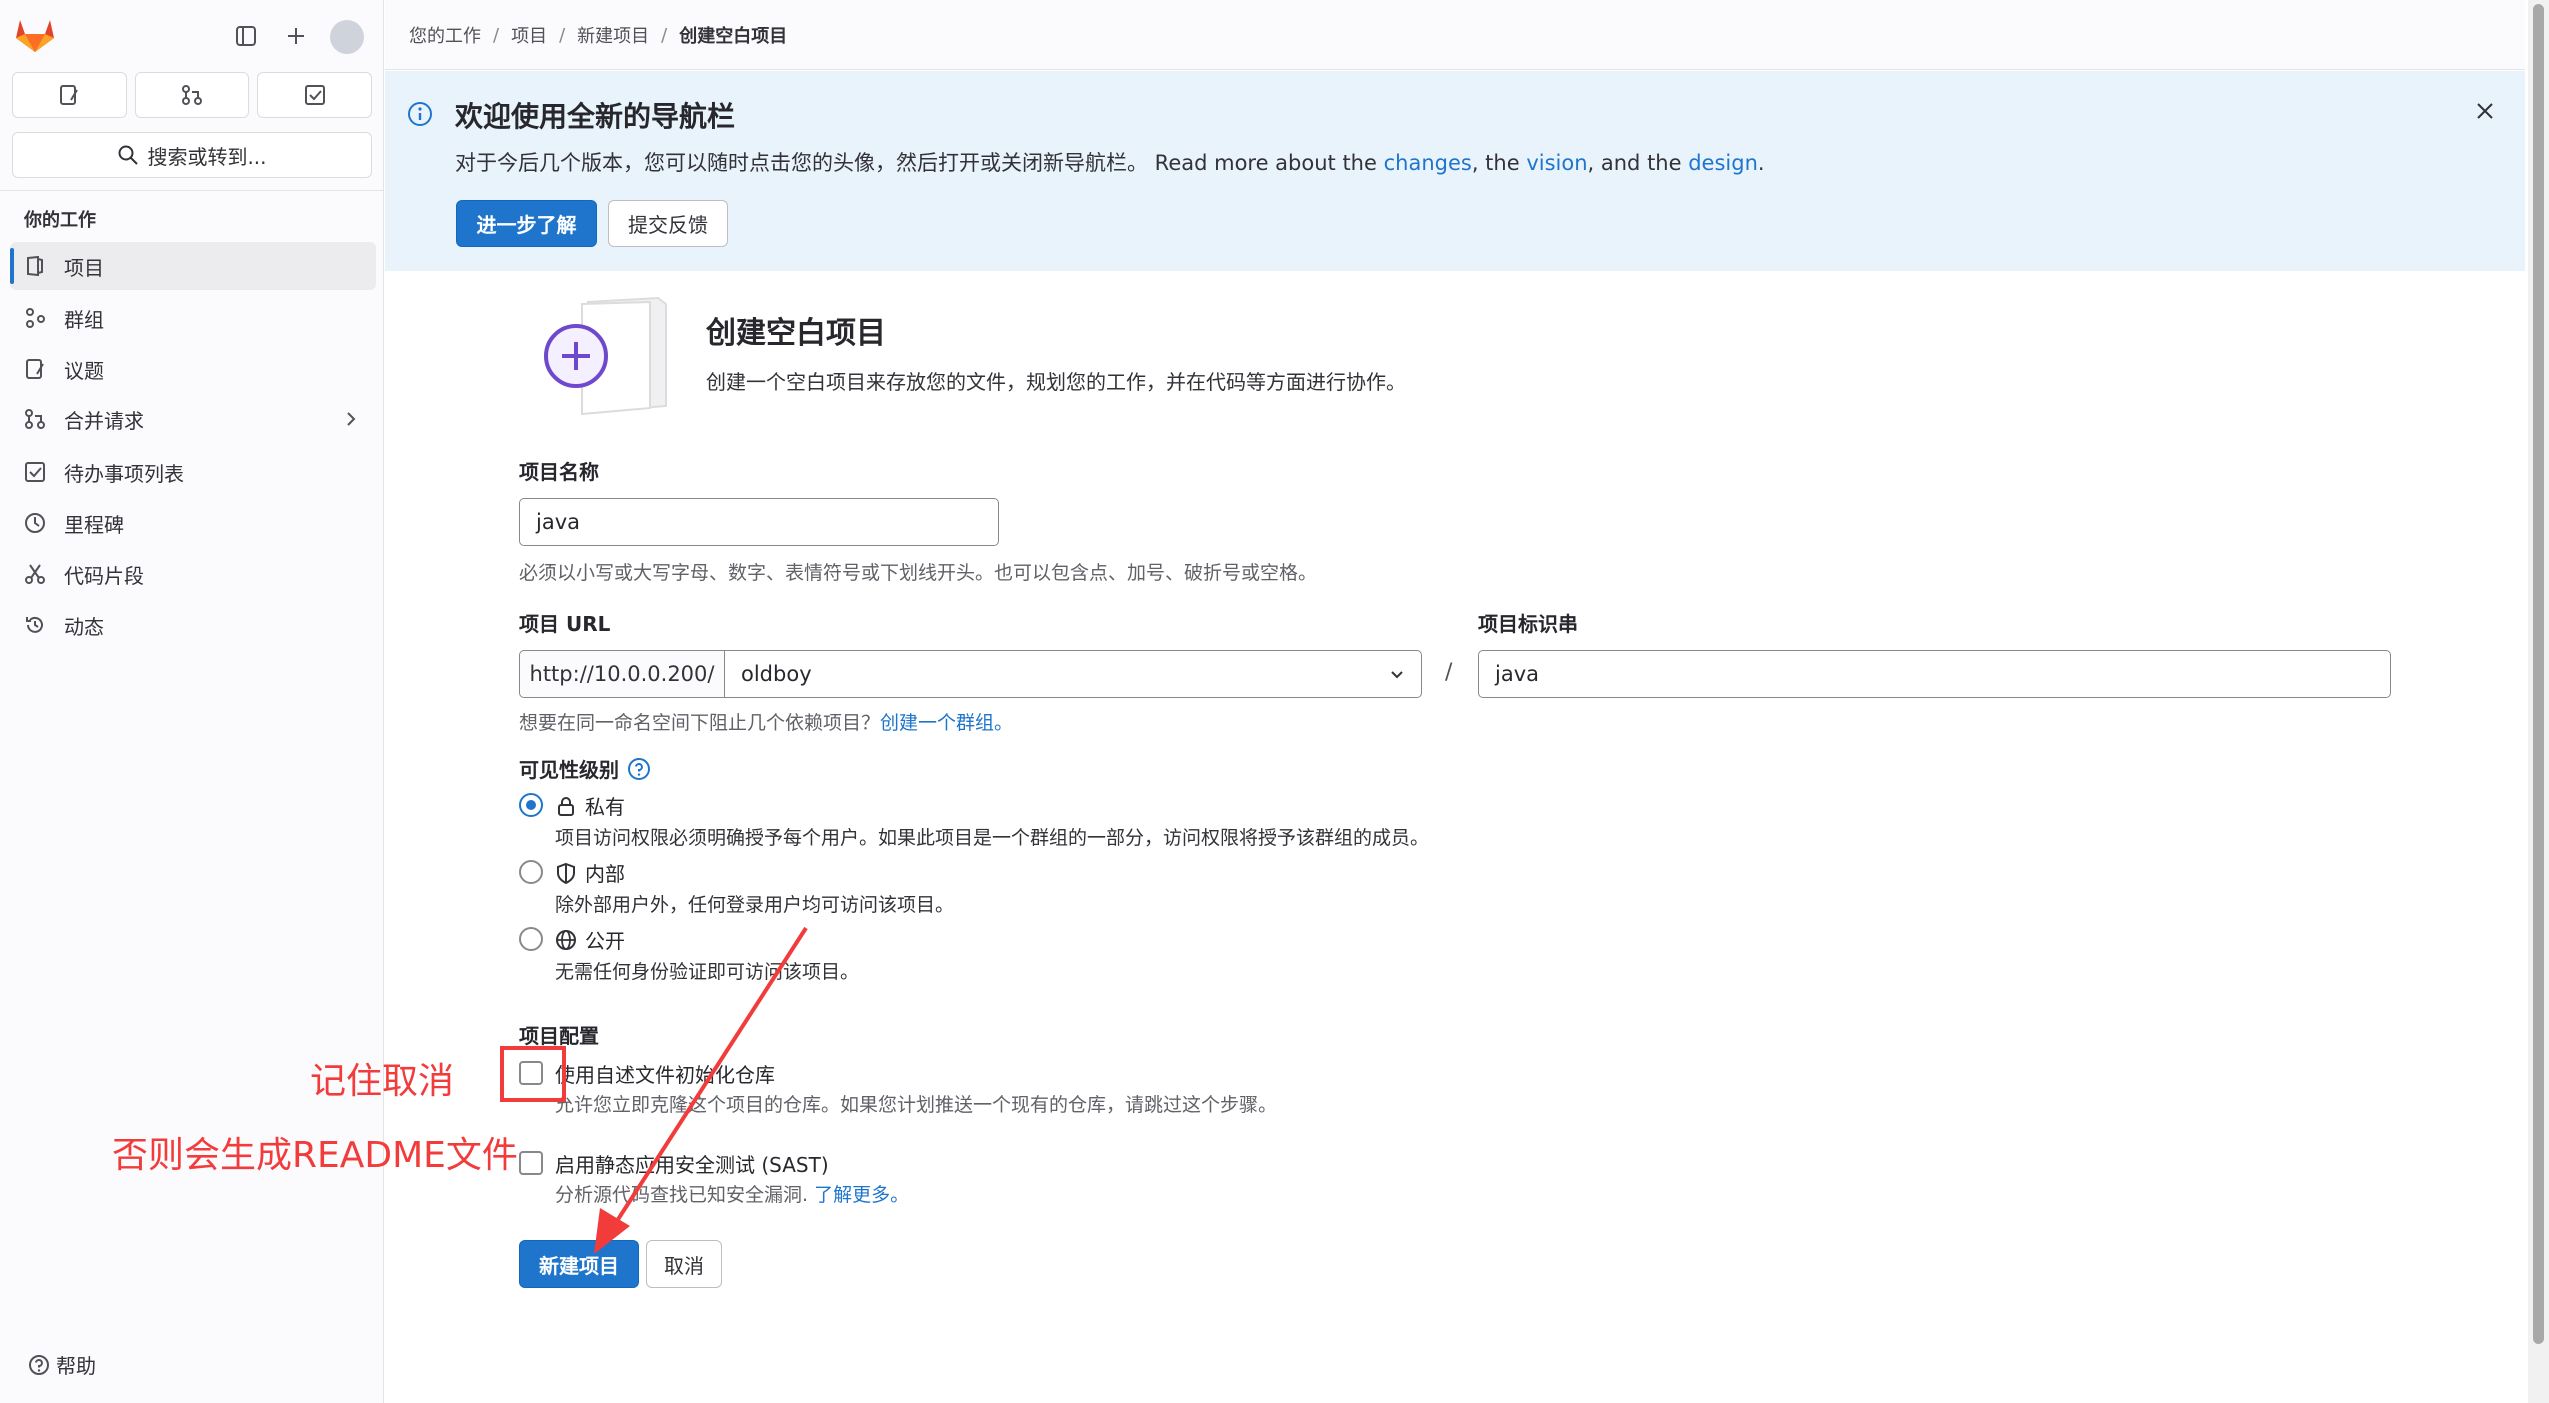 The width and height of the screenshot is (2549, 1403). What do you see at coordinates (733, 35) in the screenshot?
I see `breadcrumb-current: 创建空白项目` at bounding box center [733, 35].